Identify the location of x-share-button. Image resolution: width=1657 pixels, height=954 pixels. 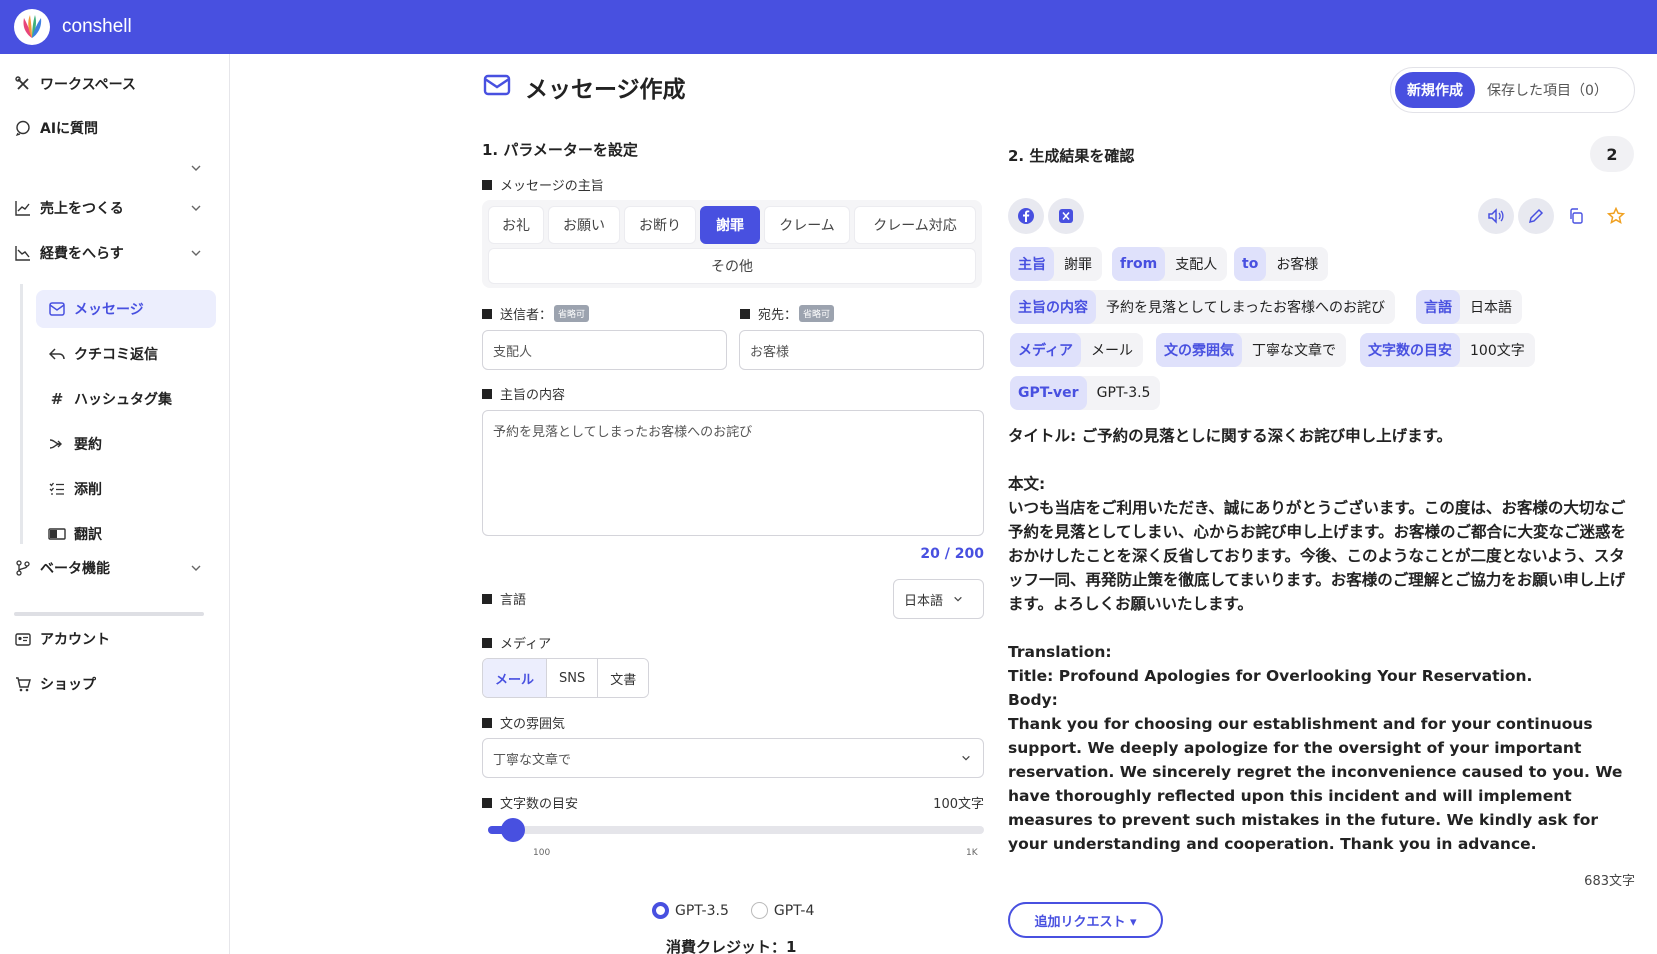
(1066, 216).